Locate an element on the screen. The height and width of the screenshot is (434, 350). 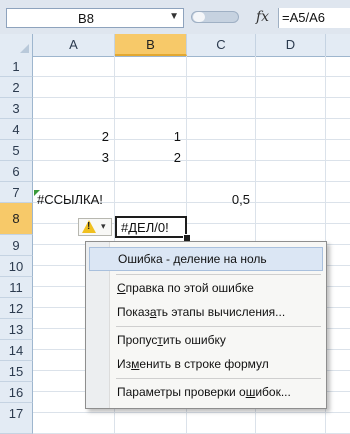
formula-bar: B8 ▼ fx =A5/A6 is located at coordinates (175, 17).